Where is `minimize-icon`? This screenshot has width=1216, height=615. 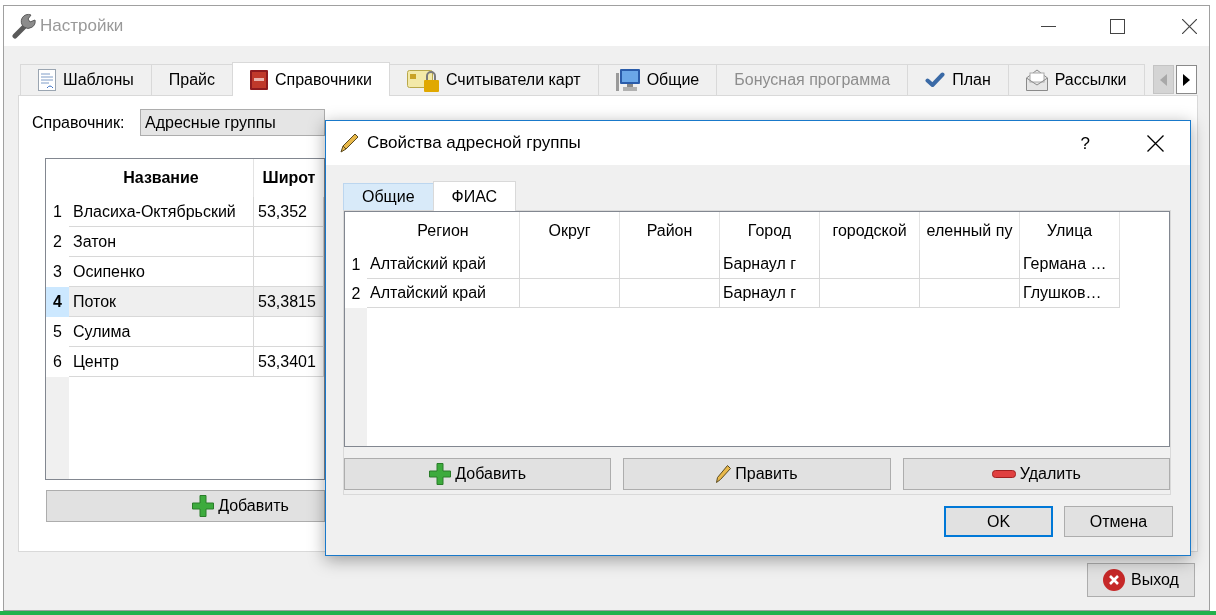 minimize-icon is located at coordinates (1048, 26).